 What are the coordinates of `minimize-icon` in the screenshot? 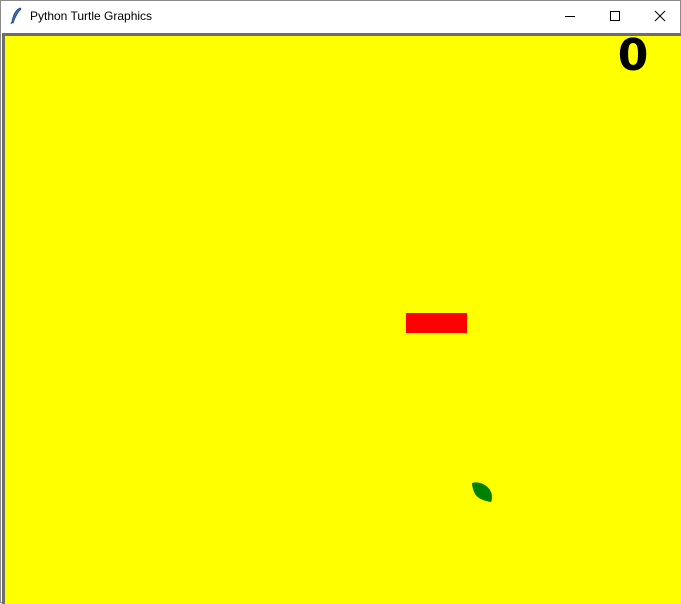 It's located at (569, 16).